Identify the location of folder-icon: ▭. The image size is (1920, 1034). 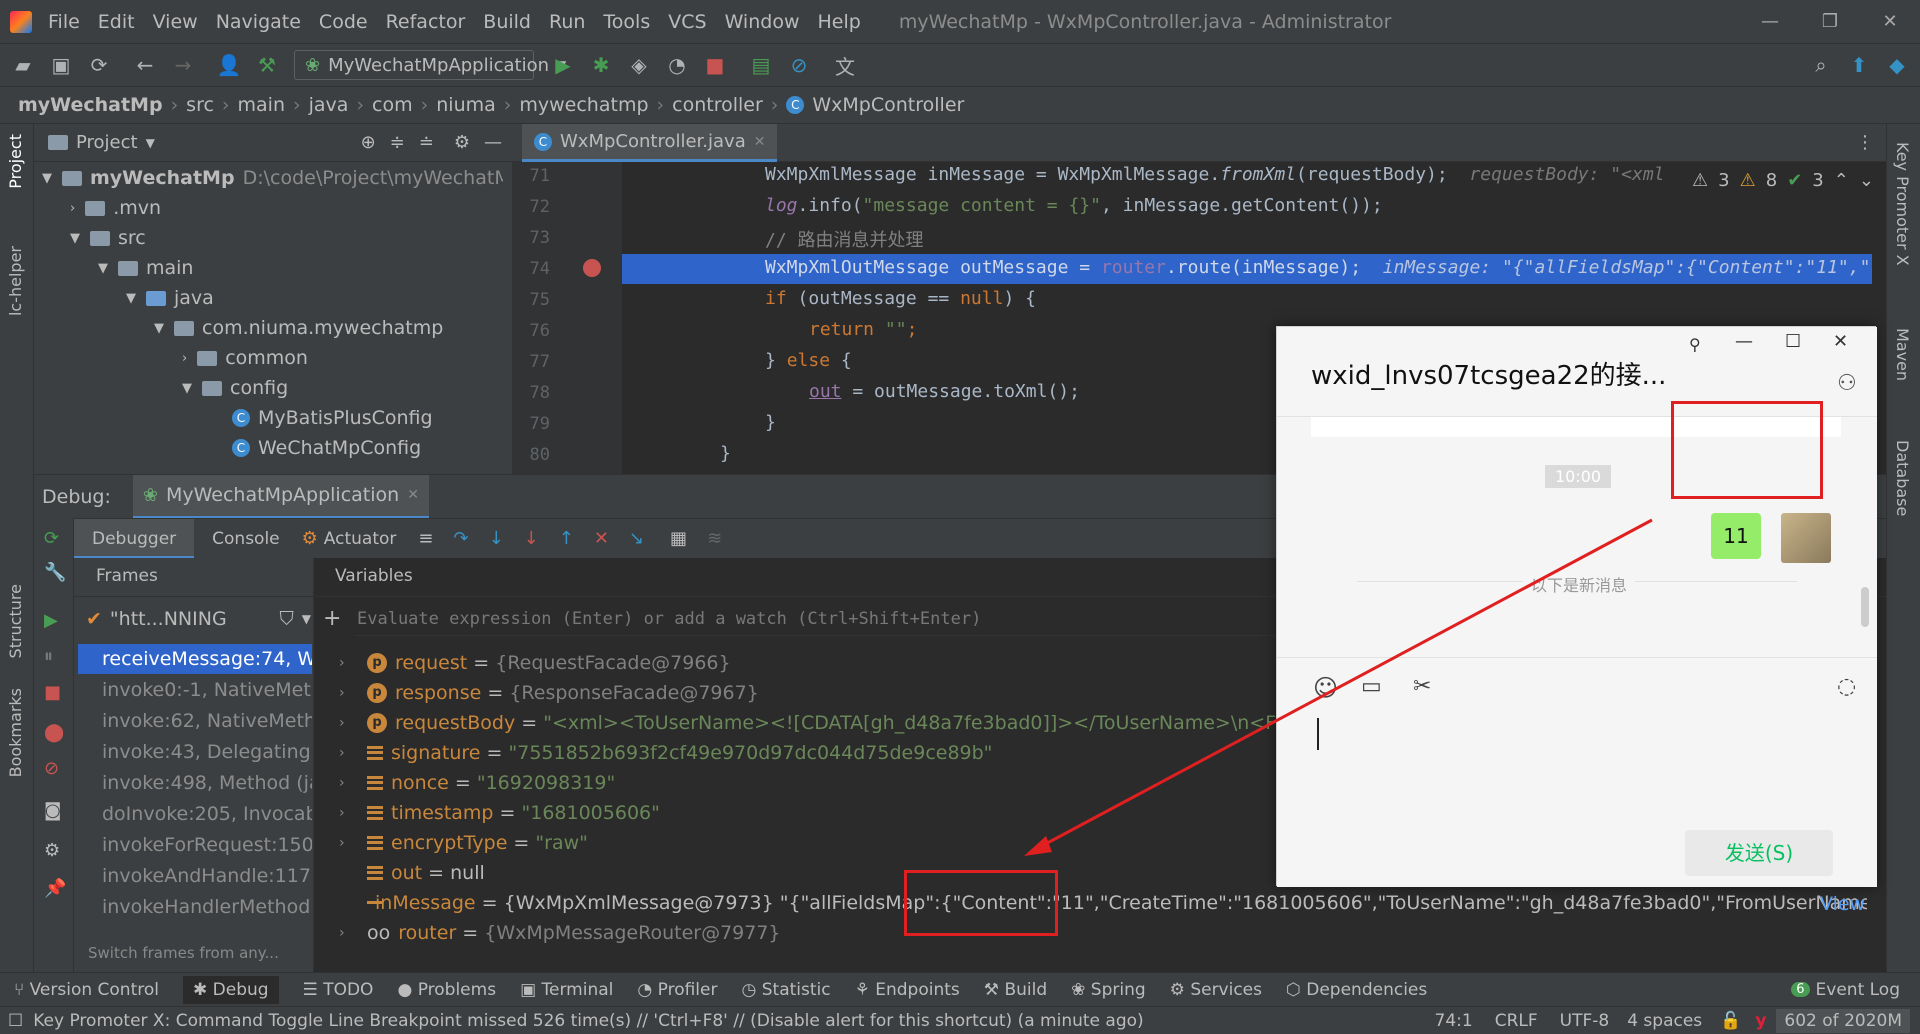
(1371, 686).